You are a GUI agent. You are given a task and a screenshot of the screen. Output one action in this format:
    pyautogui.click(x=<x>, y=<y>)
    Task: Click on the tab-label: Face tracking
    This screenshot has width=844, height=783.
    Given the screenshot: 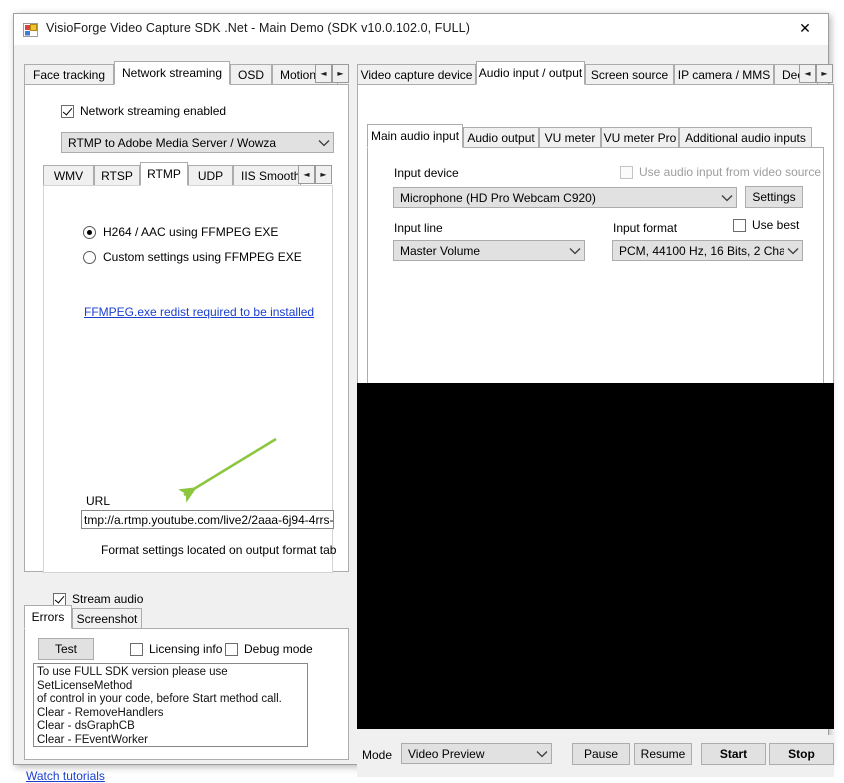 What is the action you would take?
    pyautogui.click(x=69, y=74)
    